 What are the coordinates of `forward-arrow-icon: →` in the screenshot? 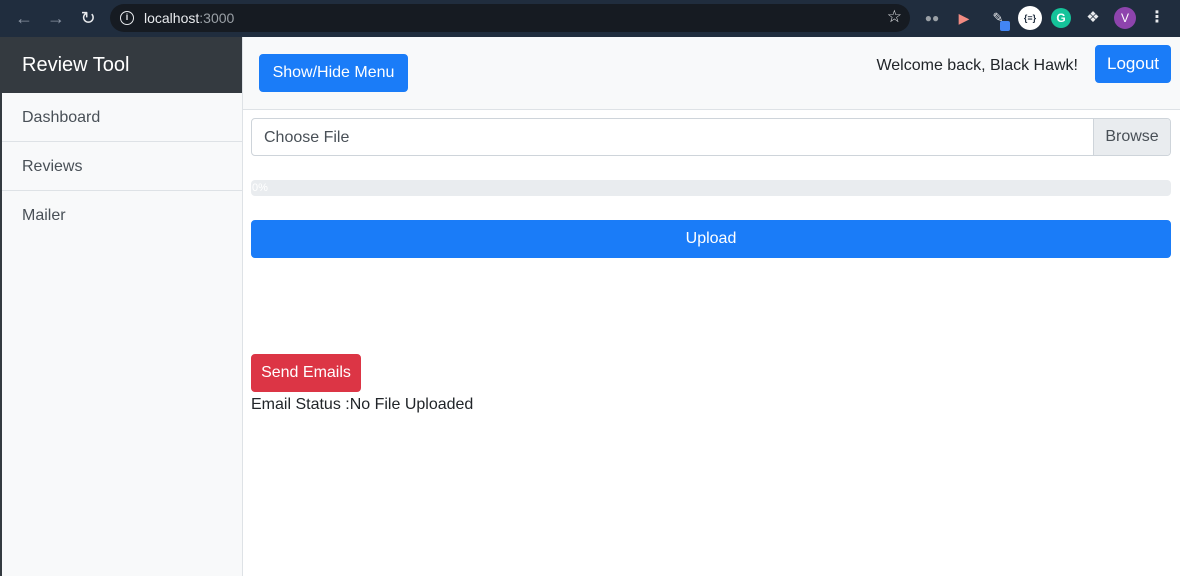 It's located at (56, 18).